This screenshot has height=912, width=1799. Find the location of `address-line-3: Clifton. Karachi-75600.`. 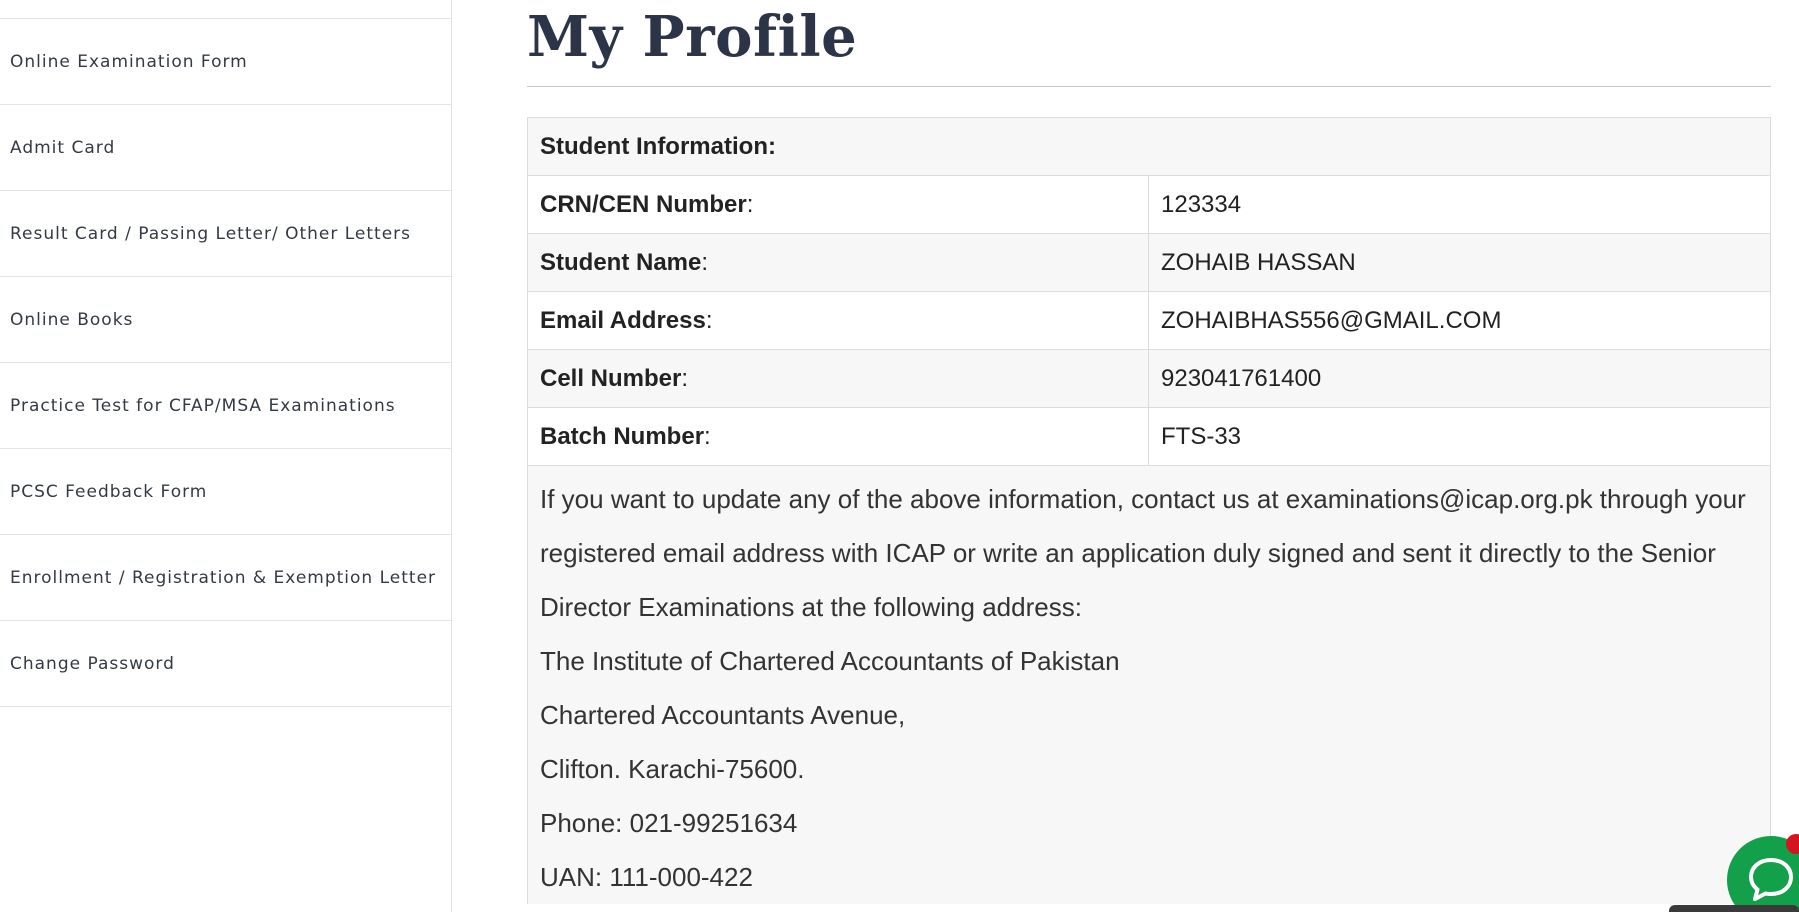

address-line-3: Clifton. Karachi-75600. is located at coordinates (672, 769).